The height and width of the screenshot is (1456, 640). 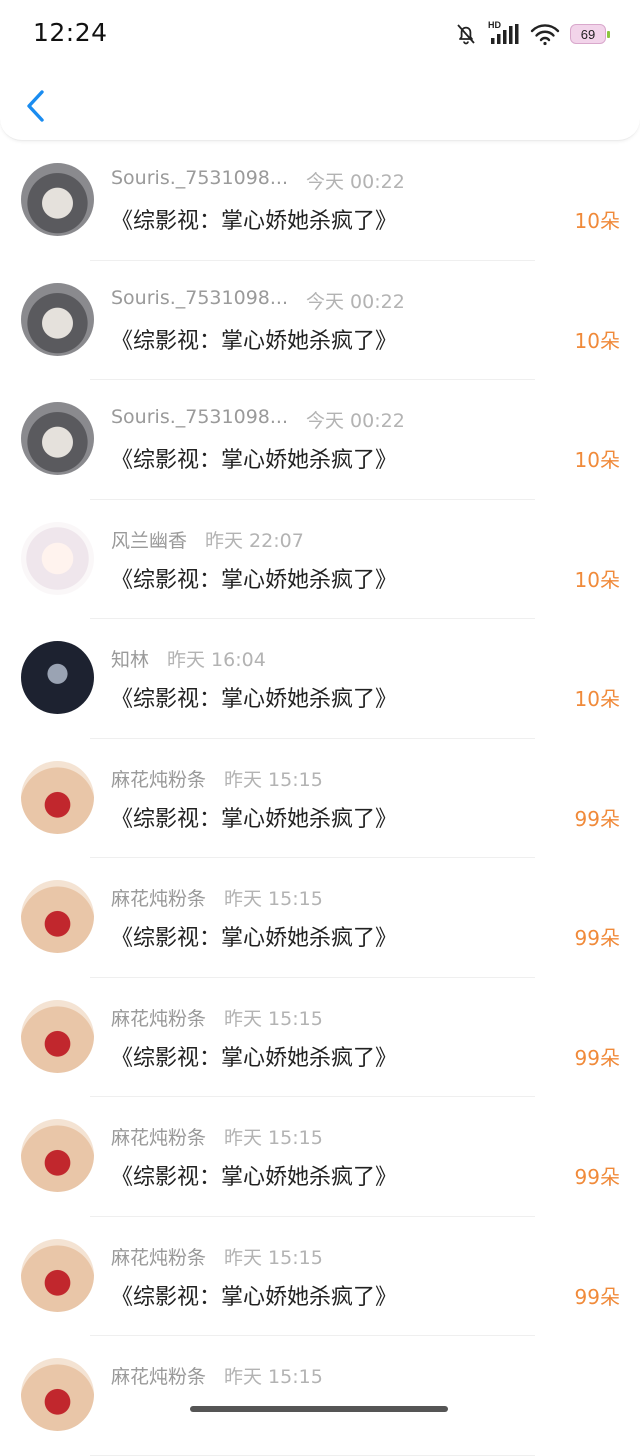 What do you see at coordinates (35, 106) in the screenshot?
I see `back-arrow-icon` at bounding box center [35, 106].